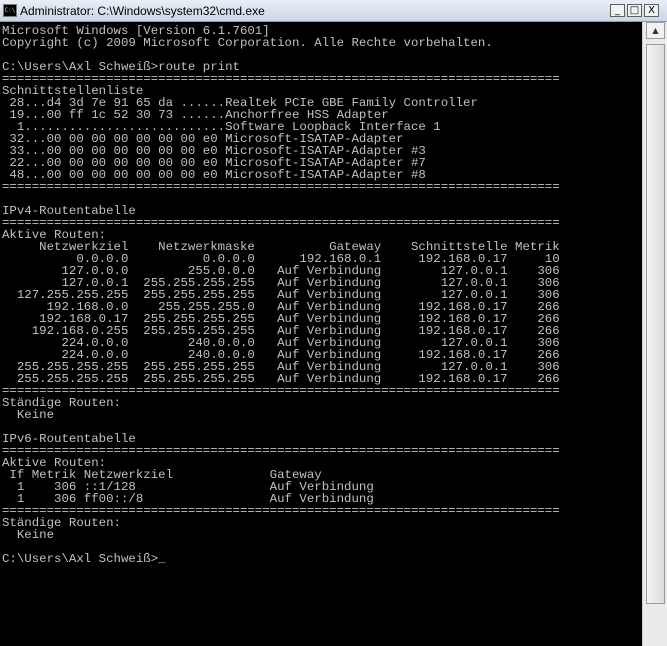 This screenshot has height=646, width=667. I want to click on vertical-scrollbar: ▲, so click(654, 334).